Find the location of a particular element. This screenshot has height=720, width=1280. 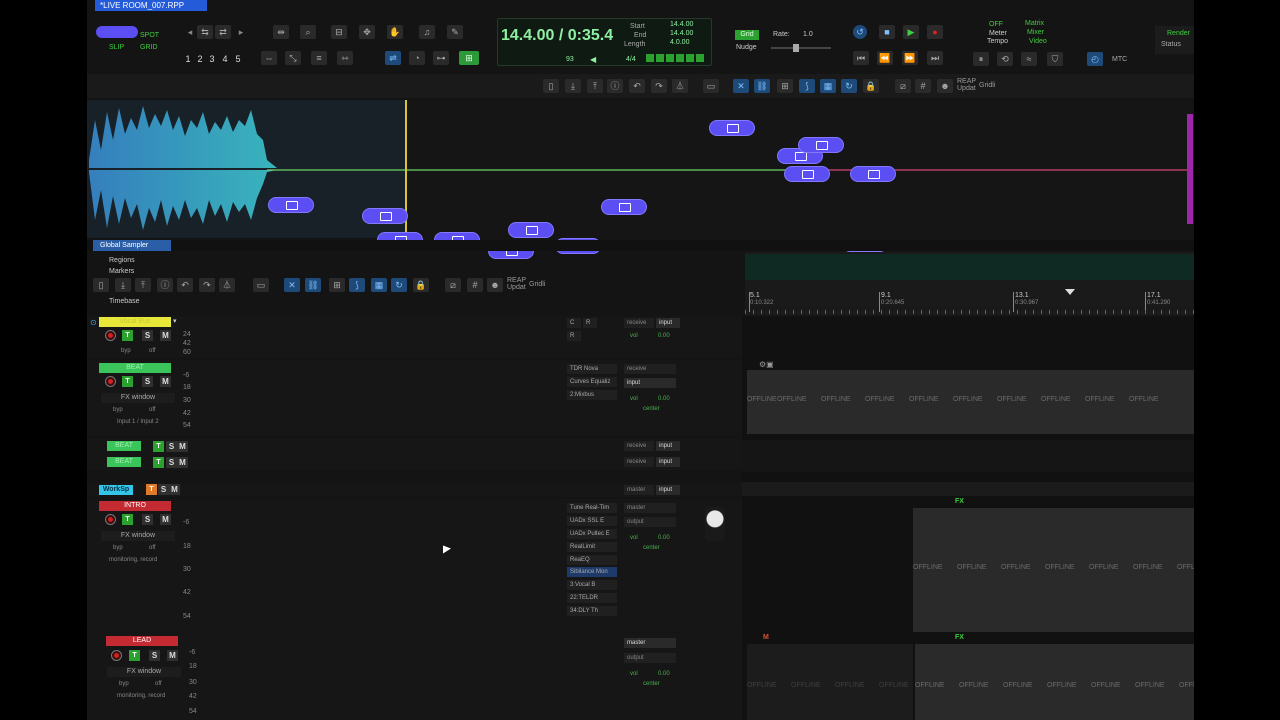

crossfade-icon: ✕ is located at coordinates (292, 285).